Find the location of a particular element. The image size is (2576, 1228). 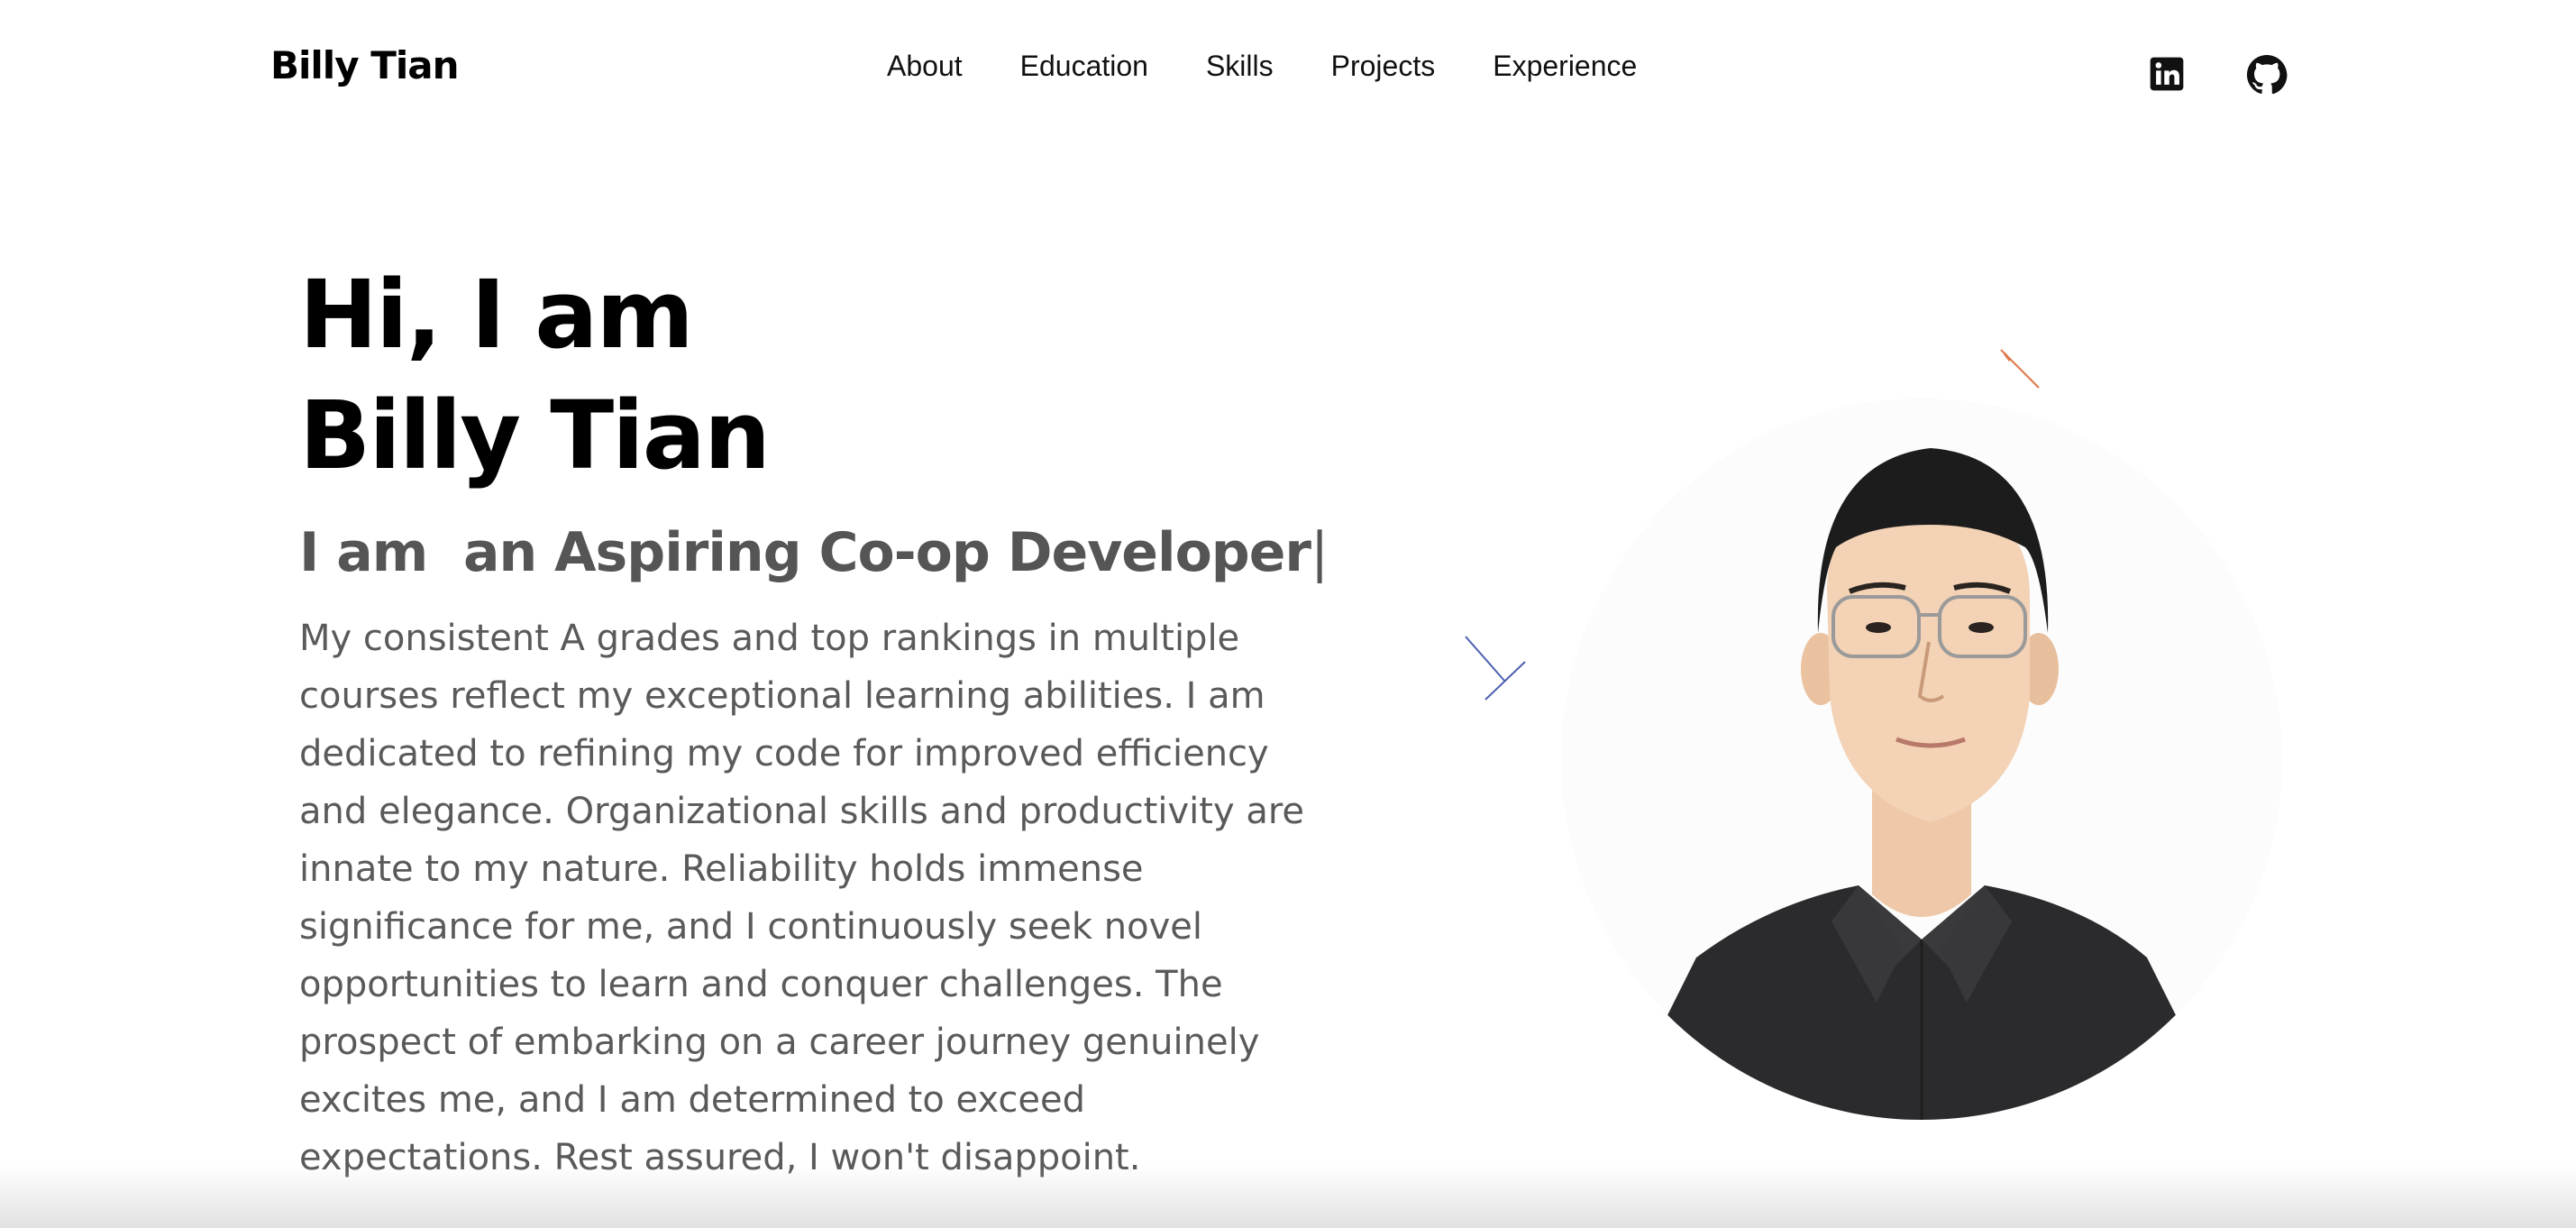

role-text: an Aspiring Co-op Developer is located at coordinates (887, 552).